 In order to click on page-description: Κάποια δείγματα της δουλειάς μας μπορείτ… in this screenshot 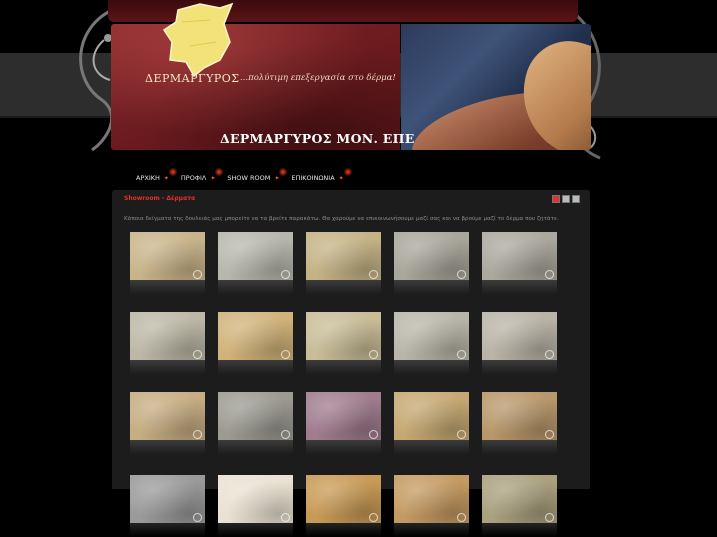, I will do `click(341, 219)`.